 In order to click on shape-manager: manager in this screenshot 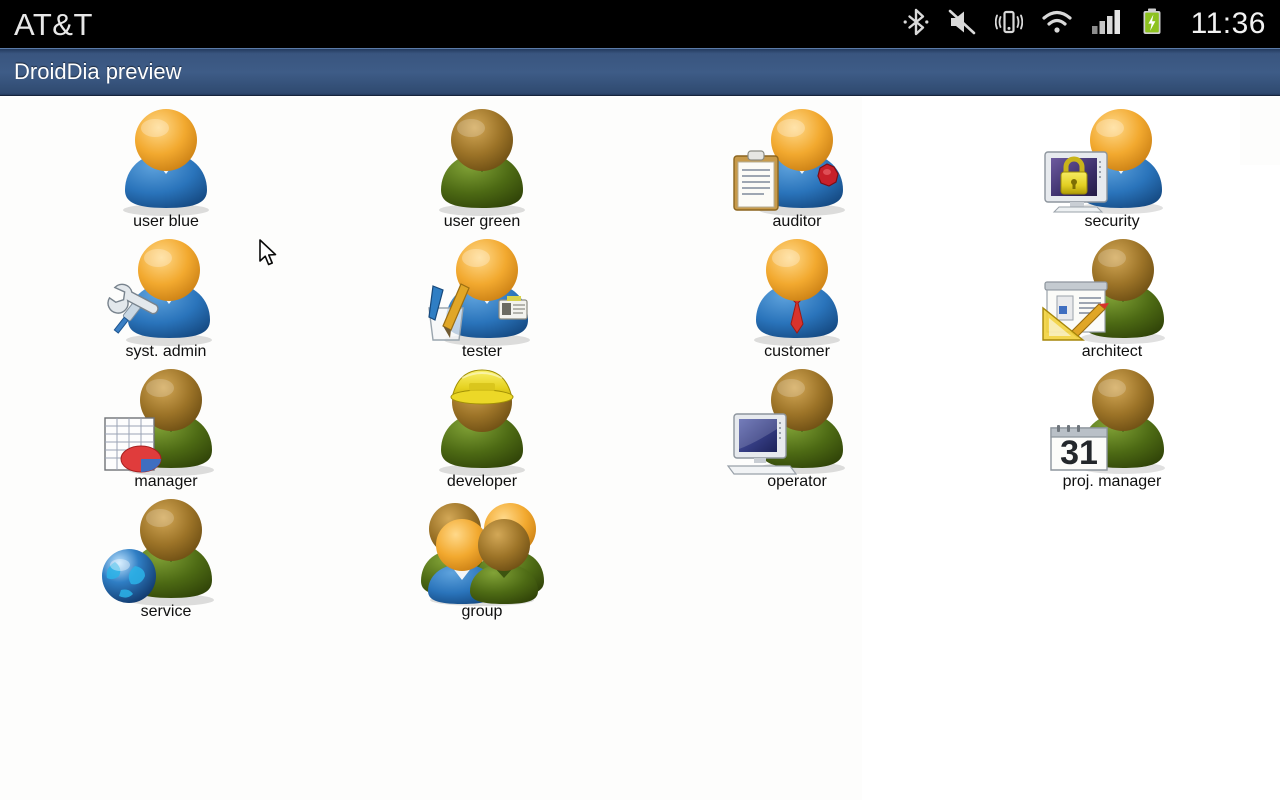, I will do `click(166, 428)`.